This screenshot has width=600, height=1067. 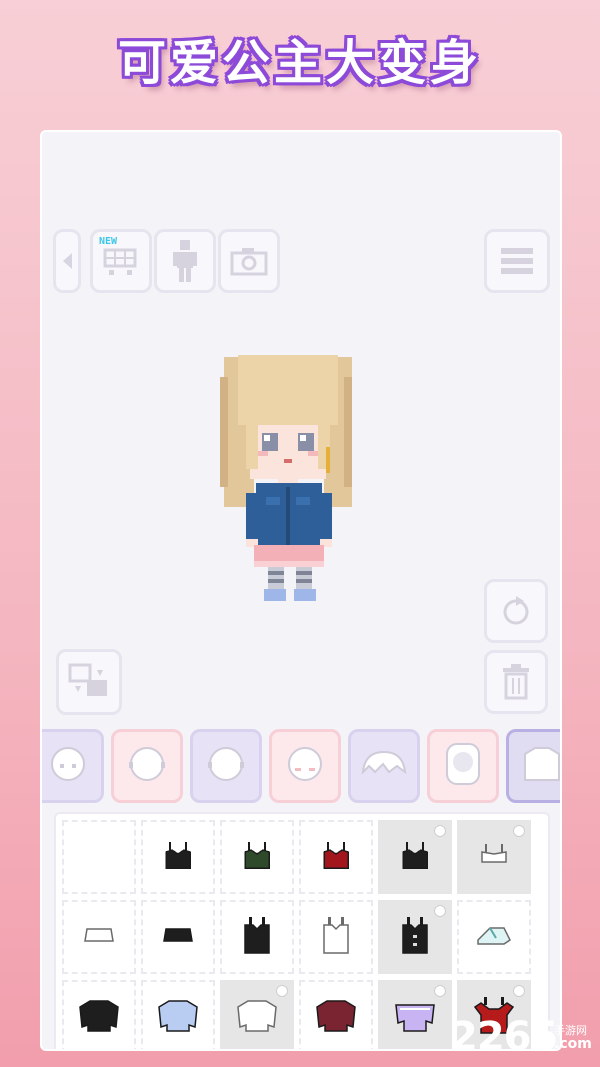 I want to click on rotate-icon, so click(x=516, y=610).